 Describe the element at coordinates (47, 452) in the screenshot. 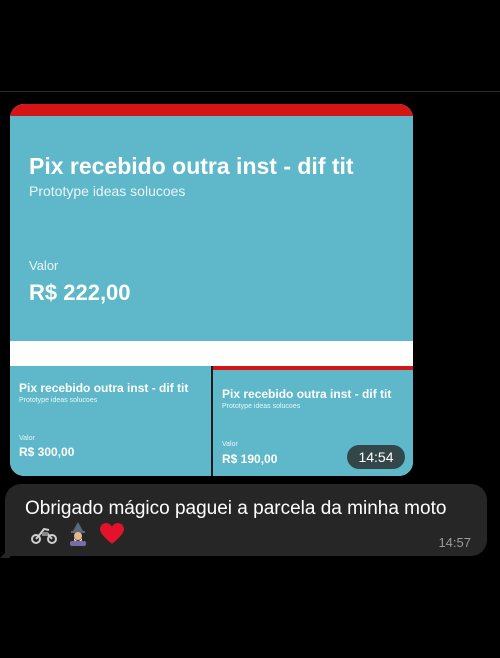

I see `receipt-amount: R$ 300,00` at that location.